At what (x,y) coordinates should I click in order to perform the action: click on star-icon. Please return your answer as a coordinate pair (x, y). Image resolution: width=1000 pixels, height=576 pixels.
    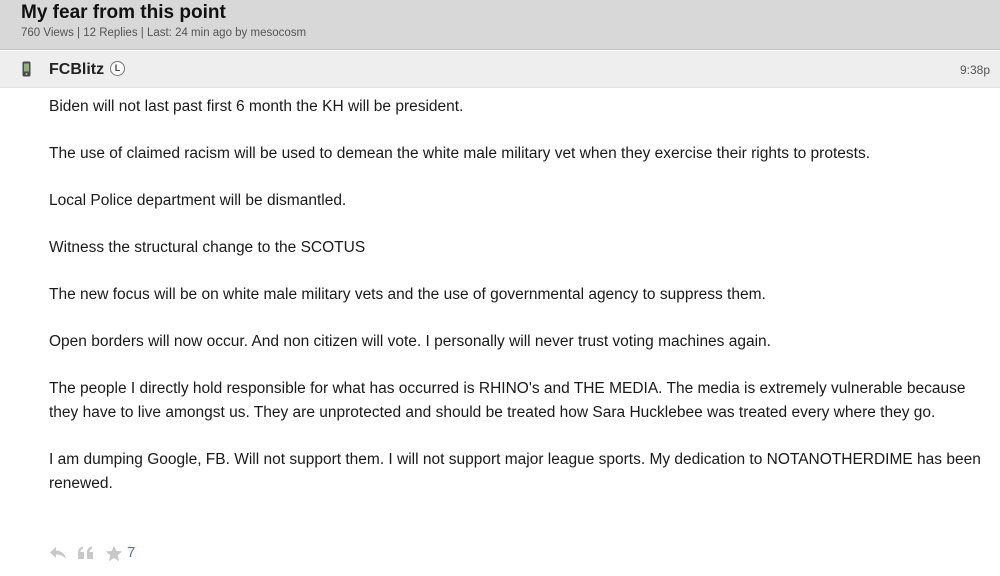
    Looking at the image, I should click on (114, 553).